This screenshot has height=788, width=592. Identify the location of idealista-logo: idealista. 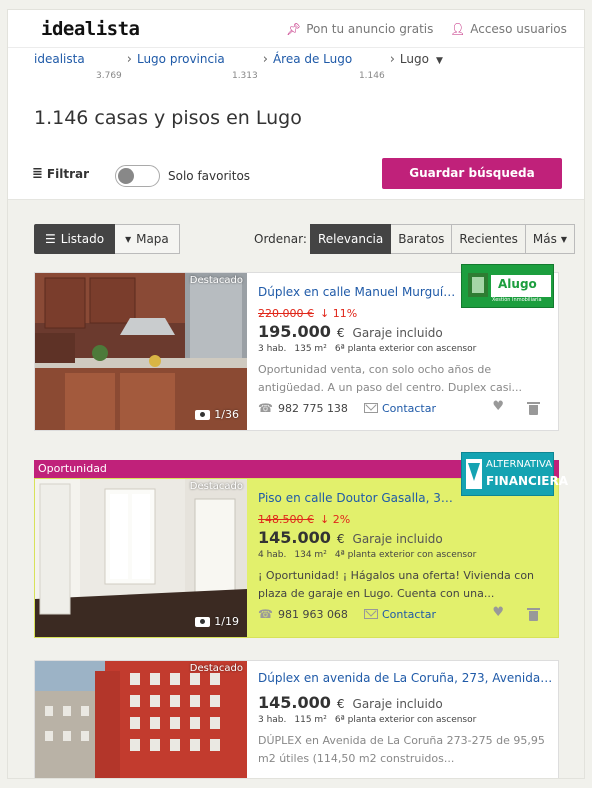
(90, 29).